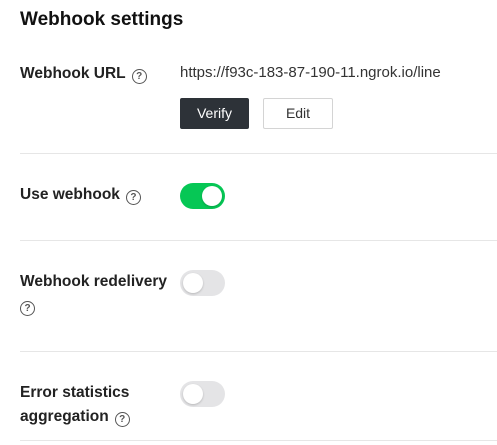 This screenshot has width=497, height=445. I want to click on edit-button: Edit, so click(298, 113).